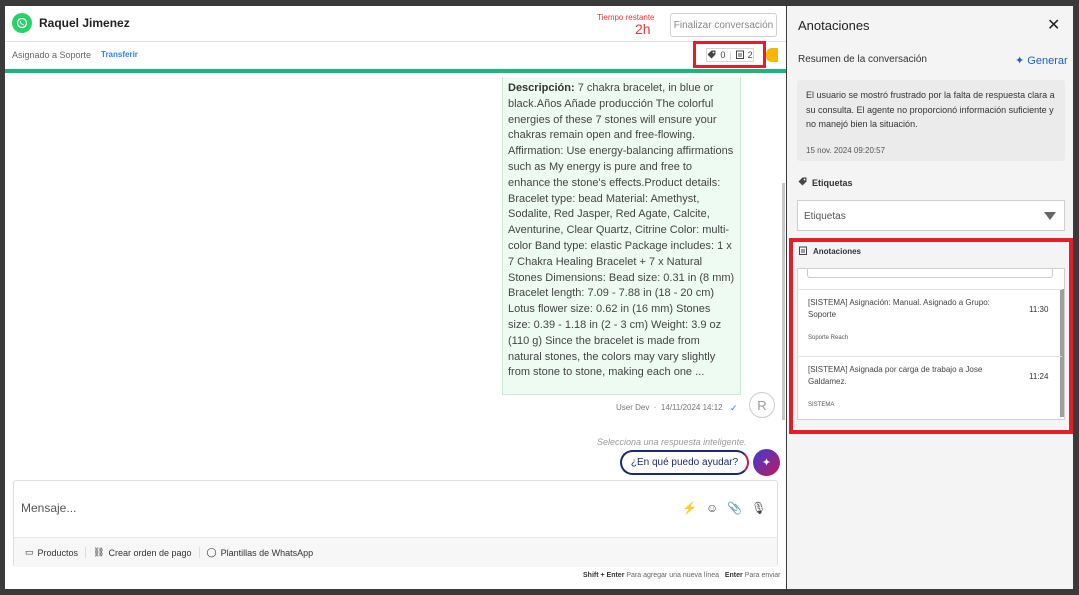 The image size is (1079, 595). I want to click on smart-reply-hint: Selecciona una respuesta inteligente., so click(672, 442).